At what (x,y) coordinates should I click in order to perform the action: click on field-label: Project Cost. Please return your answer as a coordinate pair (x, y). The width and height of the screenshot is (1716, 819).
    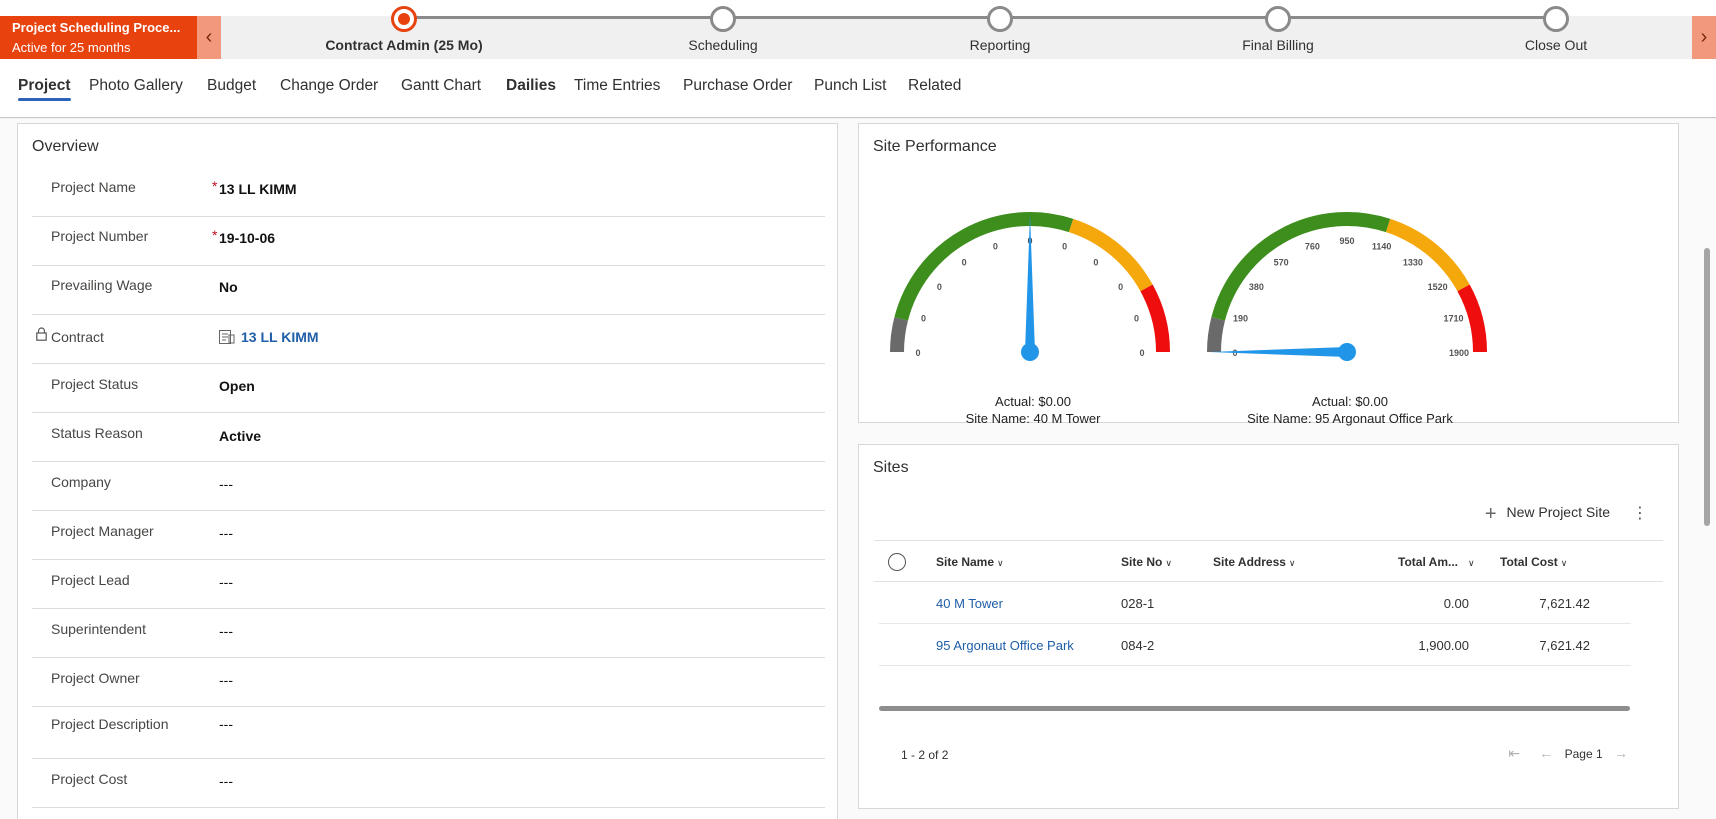
    Looking at the image, I should click on (89, 779).